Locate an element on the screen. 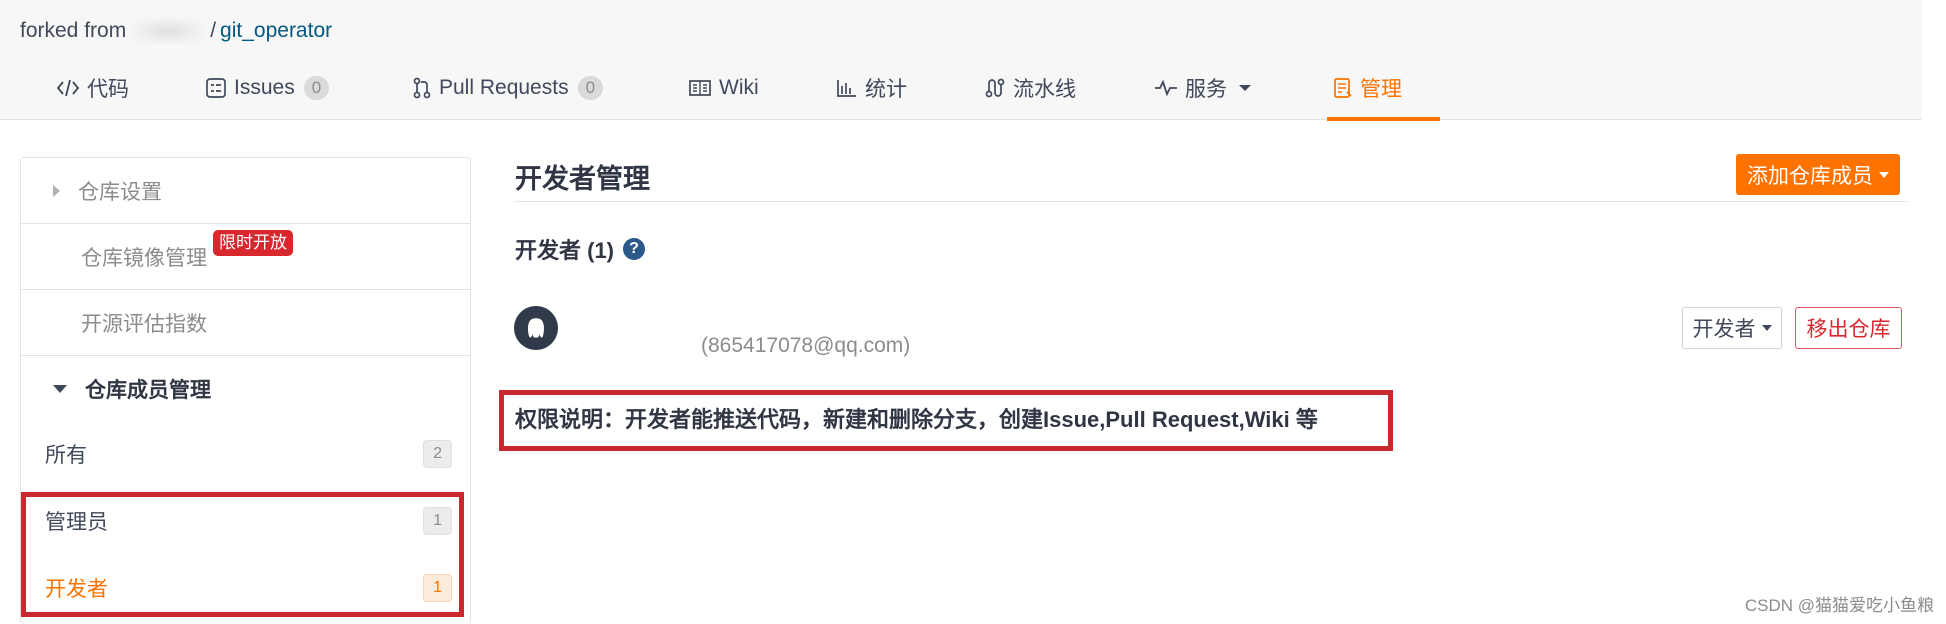  role-label: 开发者 is located at coordinates (76, 589).